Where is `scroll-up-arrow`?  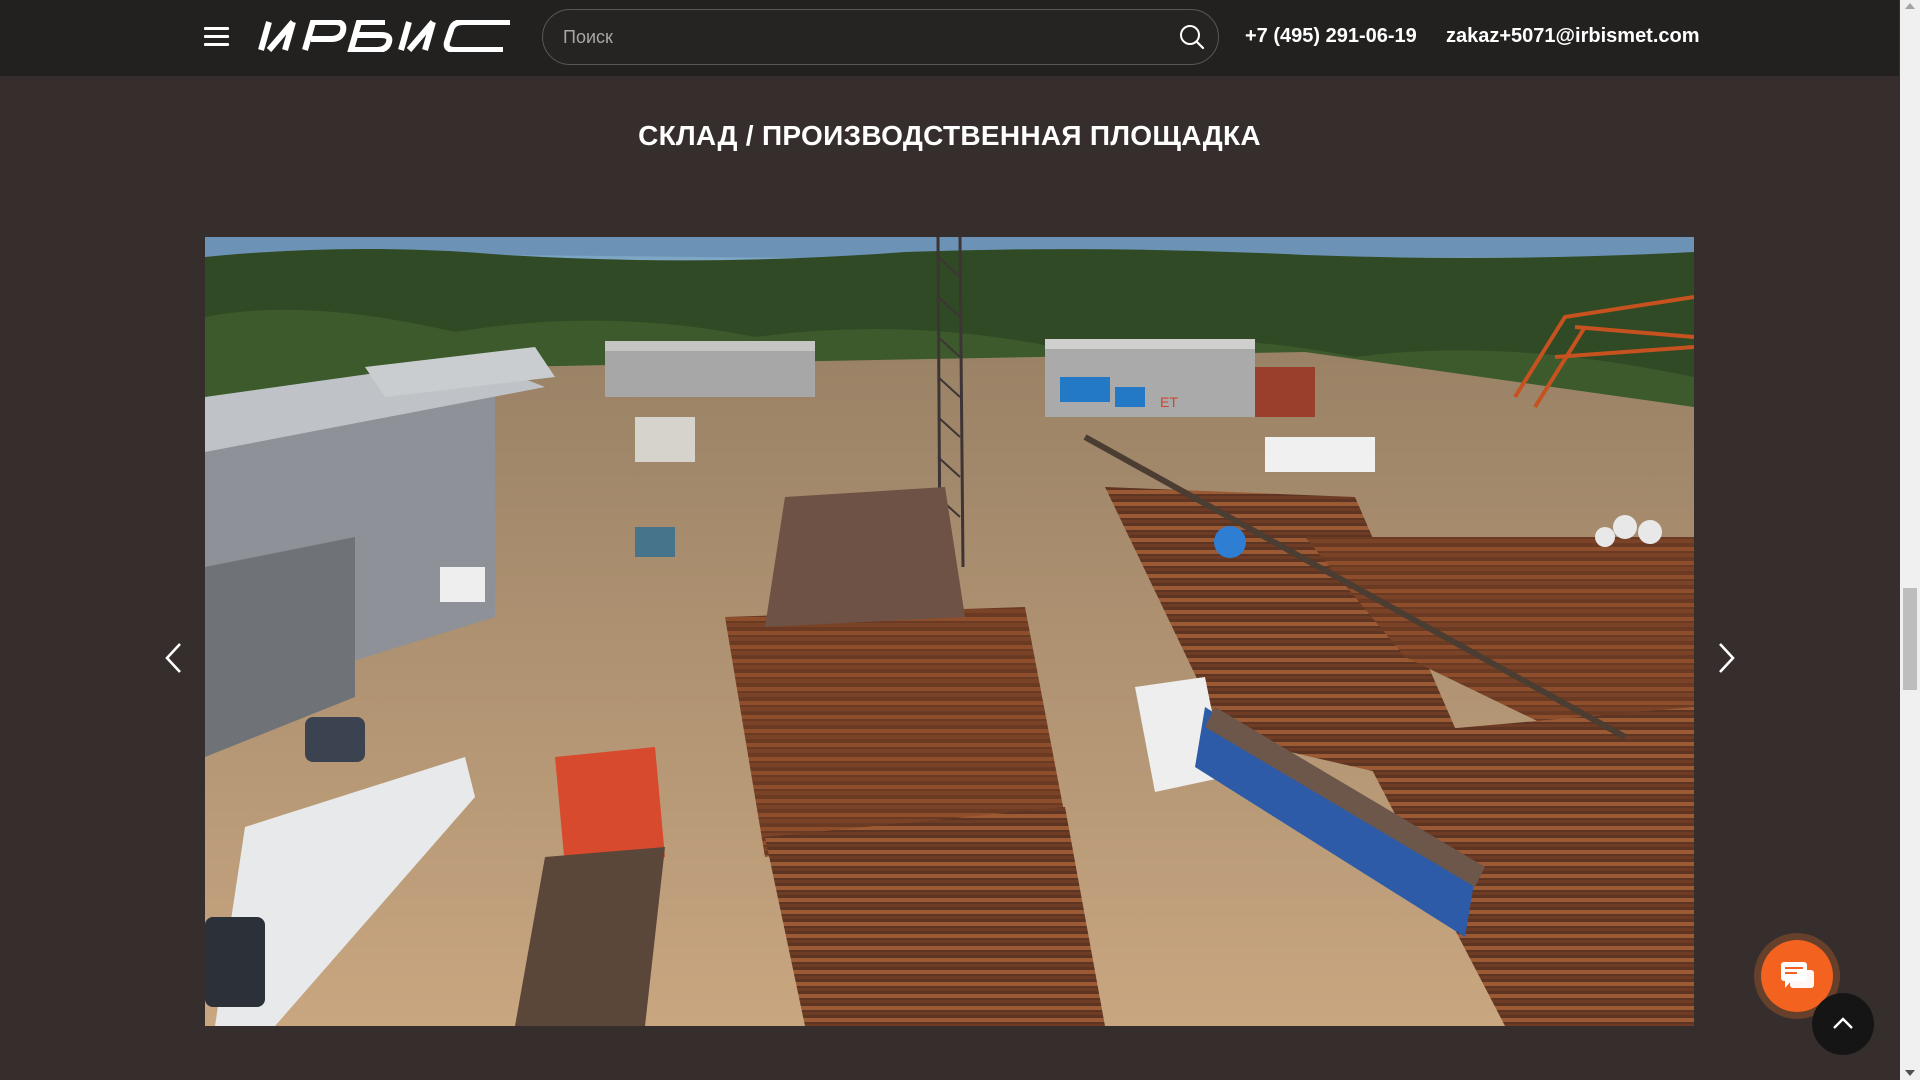 scroll-up-arrow is located at coordinates (1910, 6).